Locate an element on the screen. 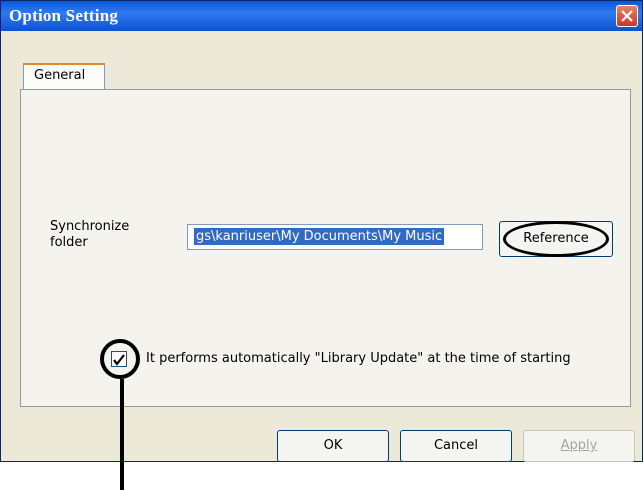 This screenshot has width=643, height=490. close-icon is located at coordinates (627, 16).